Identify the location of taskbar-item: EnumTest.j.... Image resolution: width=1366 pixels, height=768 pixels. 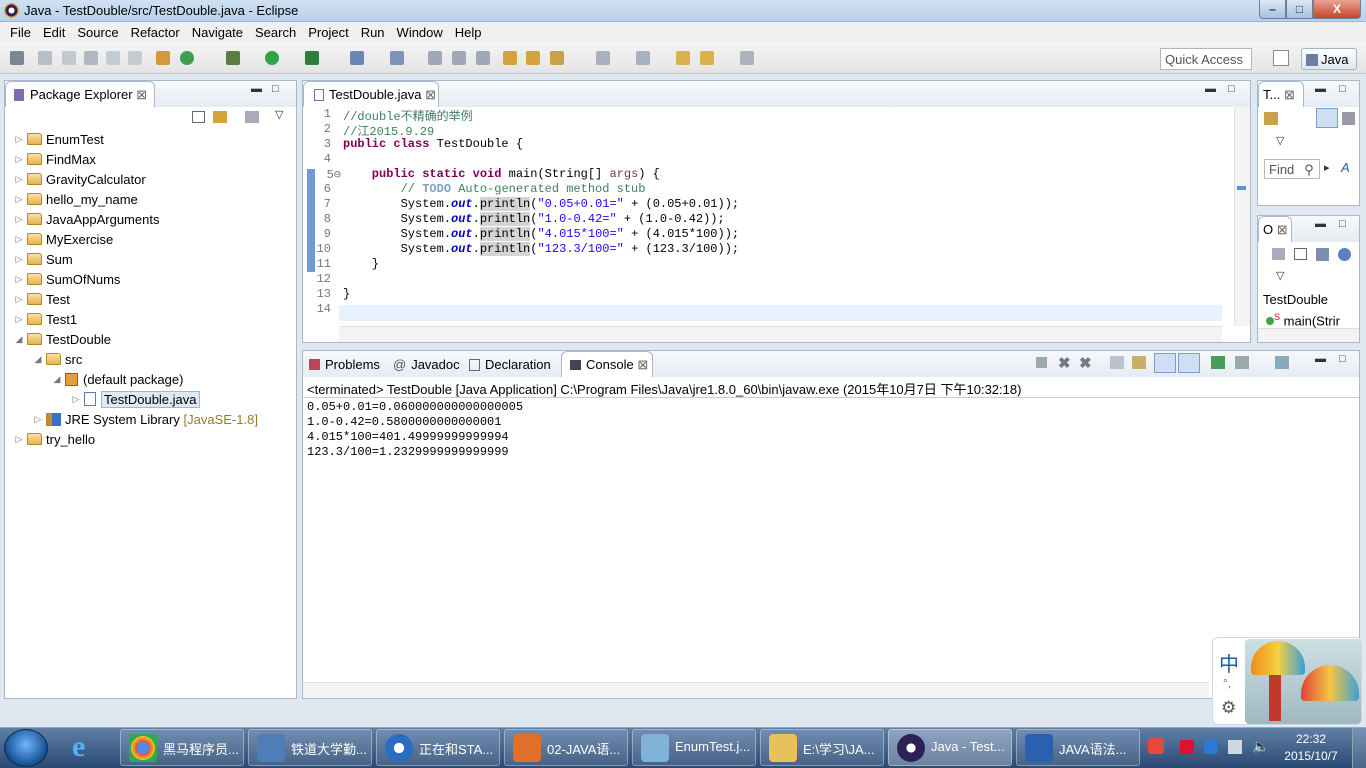
(694, 747).